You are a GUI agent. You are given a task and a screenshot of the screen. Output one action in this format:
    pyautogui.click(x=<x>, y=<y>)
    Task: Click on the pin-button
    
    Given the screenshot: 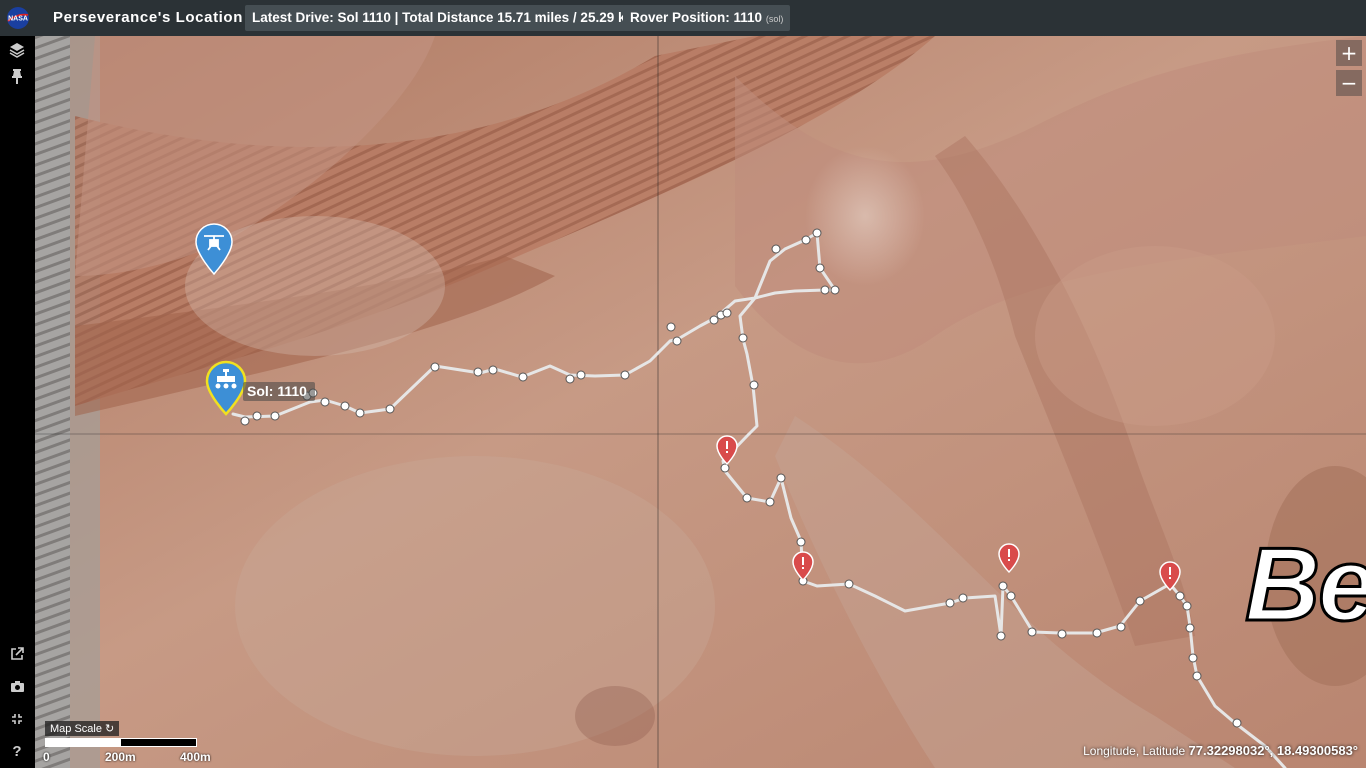 What is the action you would take?
    pyautogui.click(x=17, y=76)
    